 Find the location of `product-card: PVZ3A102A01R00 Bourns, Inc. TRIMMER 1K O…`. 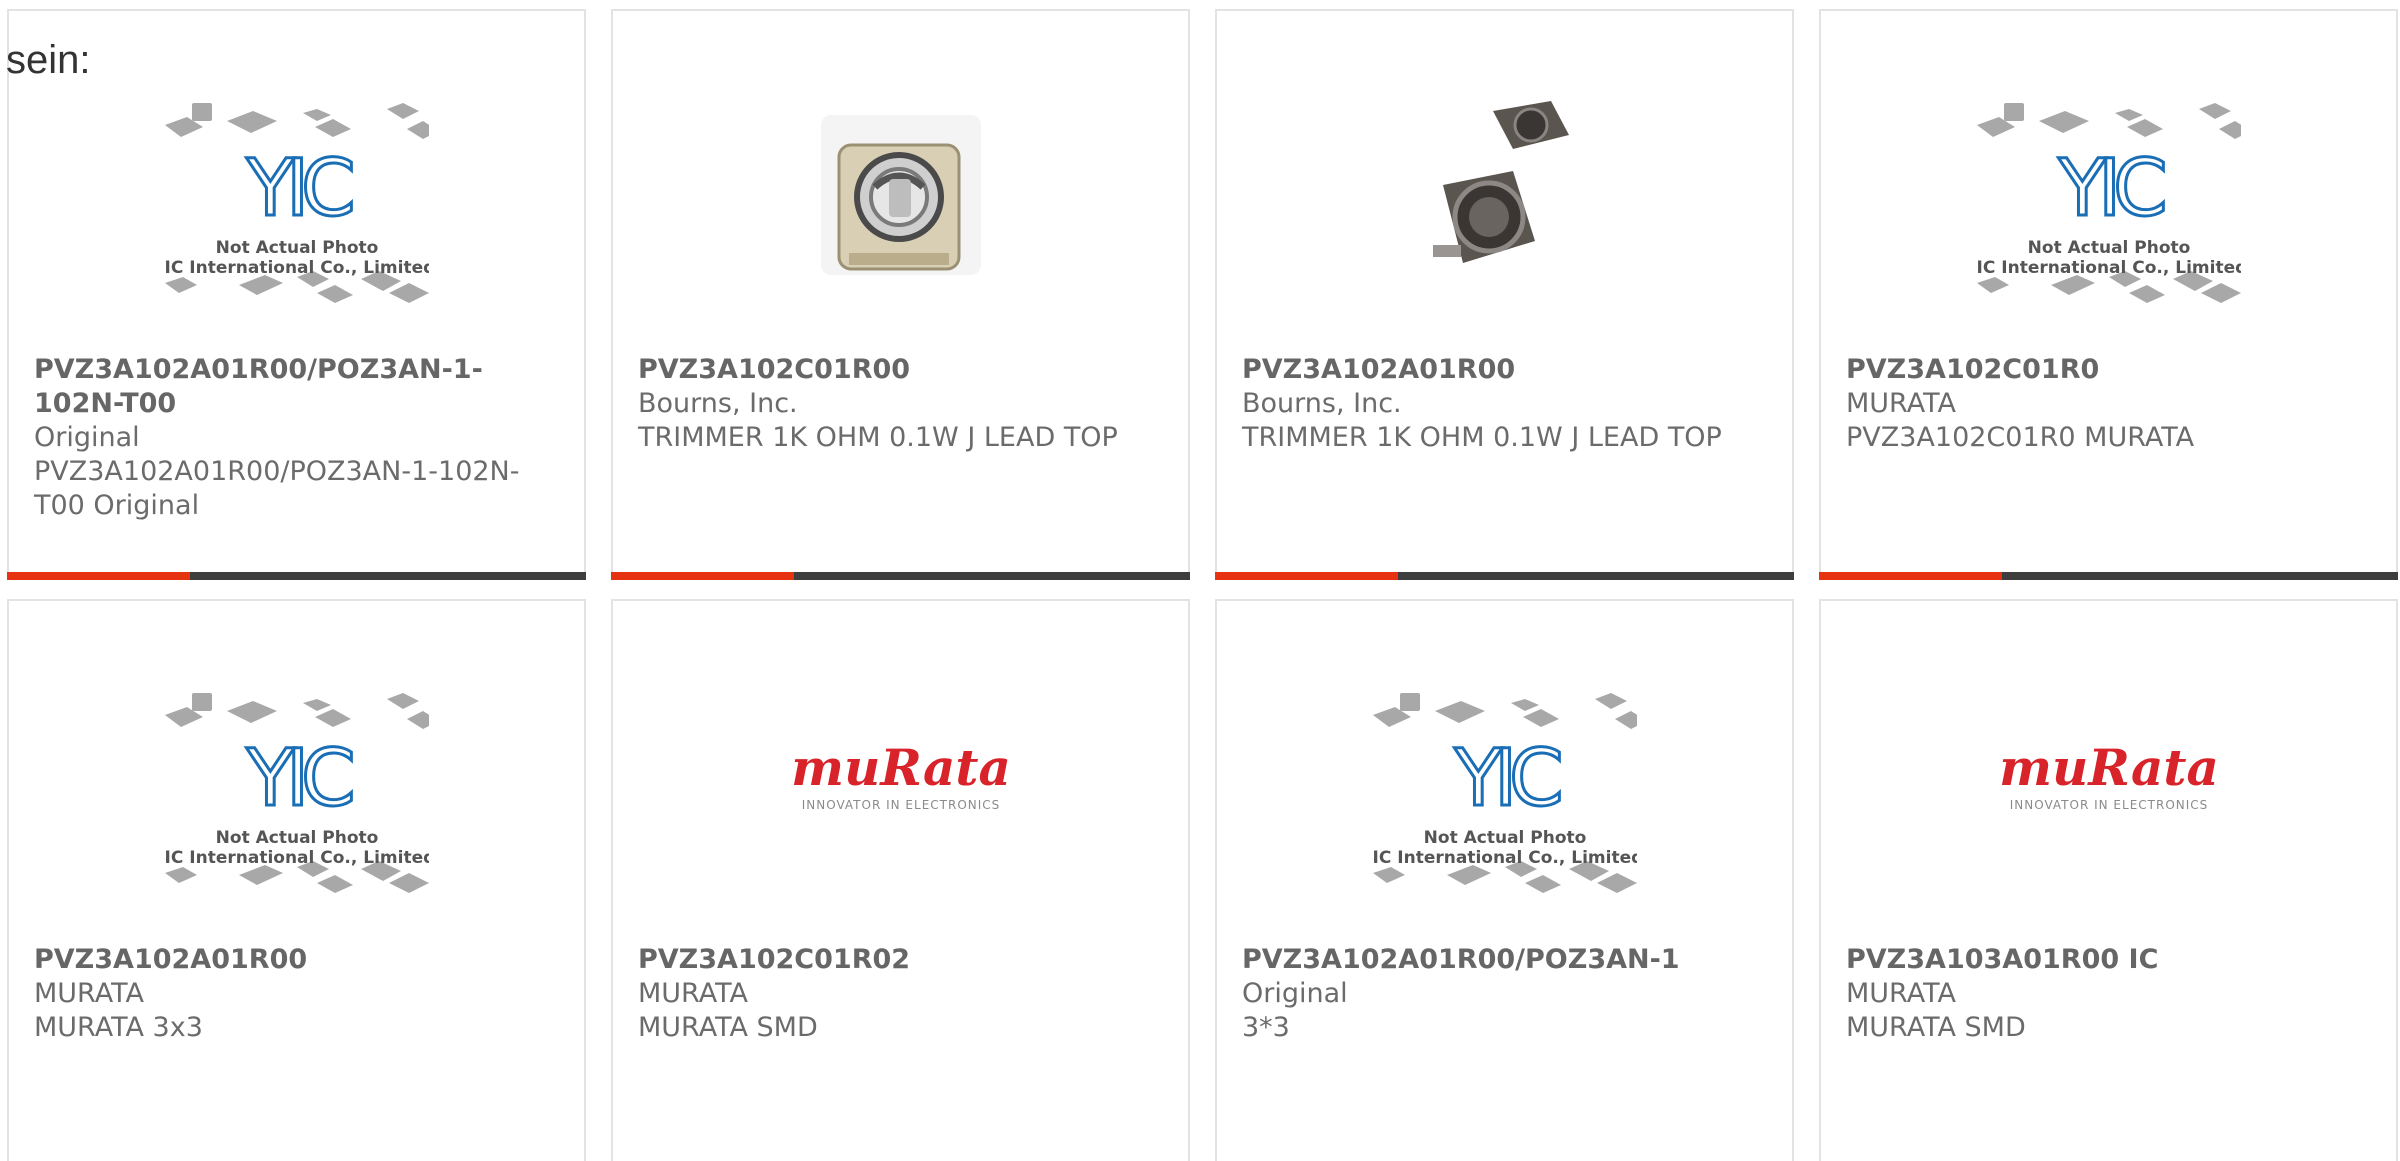

product-card: PVZ3A102A01R00 Bourns, Inc. TRIMMER 1K O… is located at coordinates (1504, 294).